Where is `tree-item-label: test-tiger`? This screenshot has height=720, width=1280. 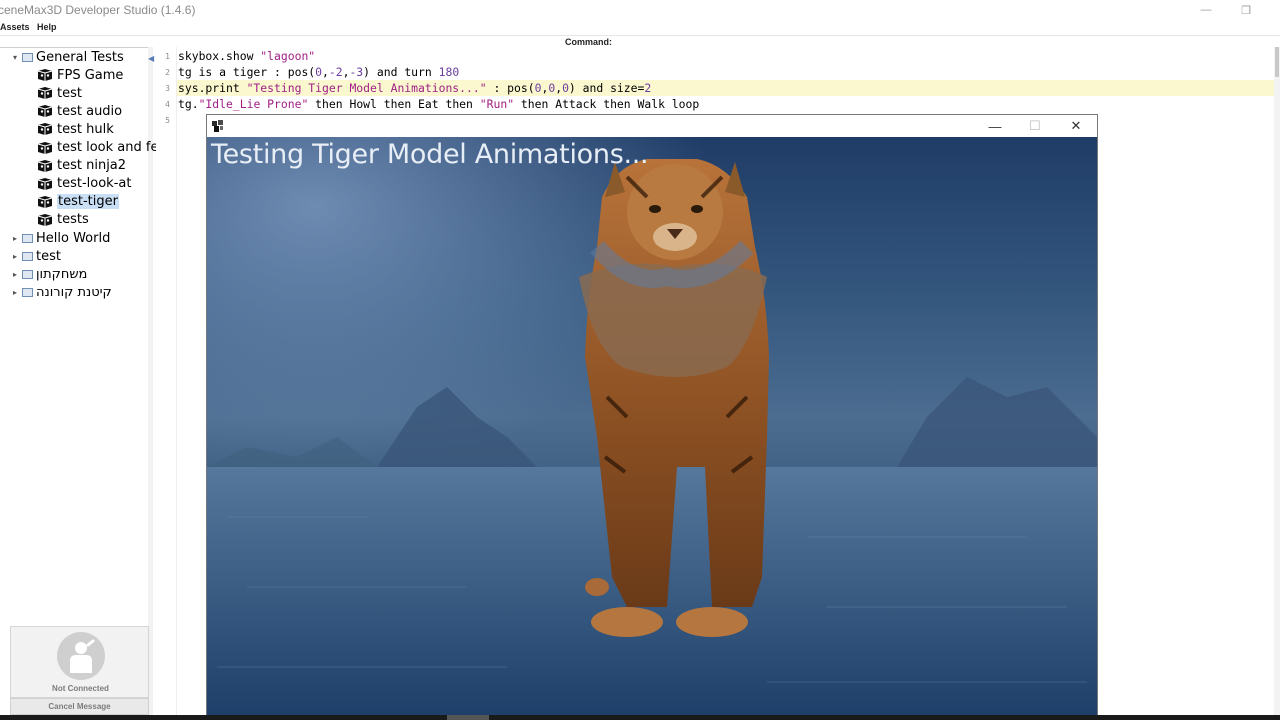 tree-item-label: test-tiger is located at coordinates (88, 202).